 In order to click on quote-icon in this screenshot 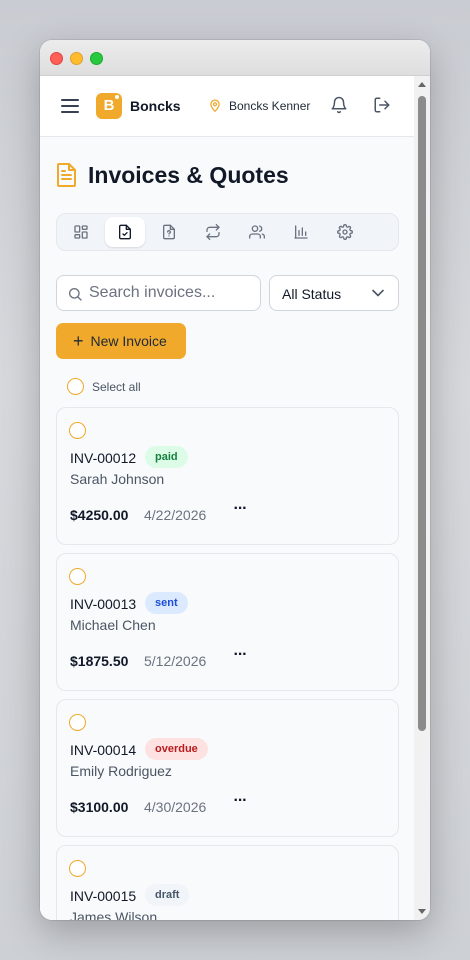, I will do `click(169, 232)`.